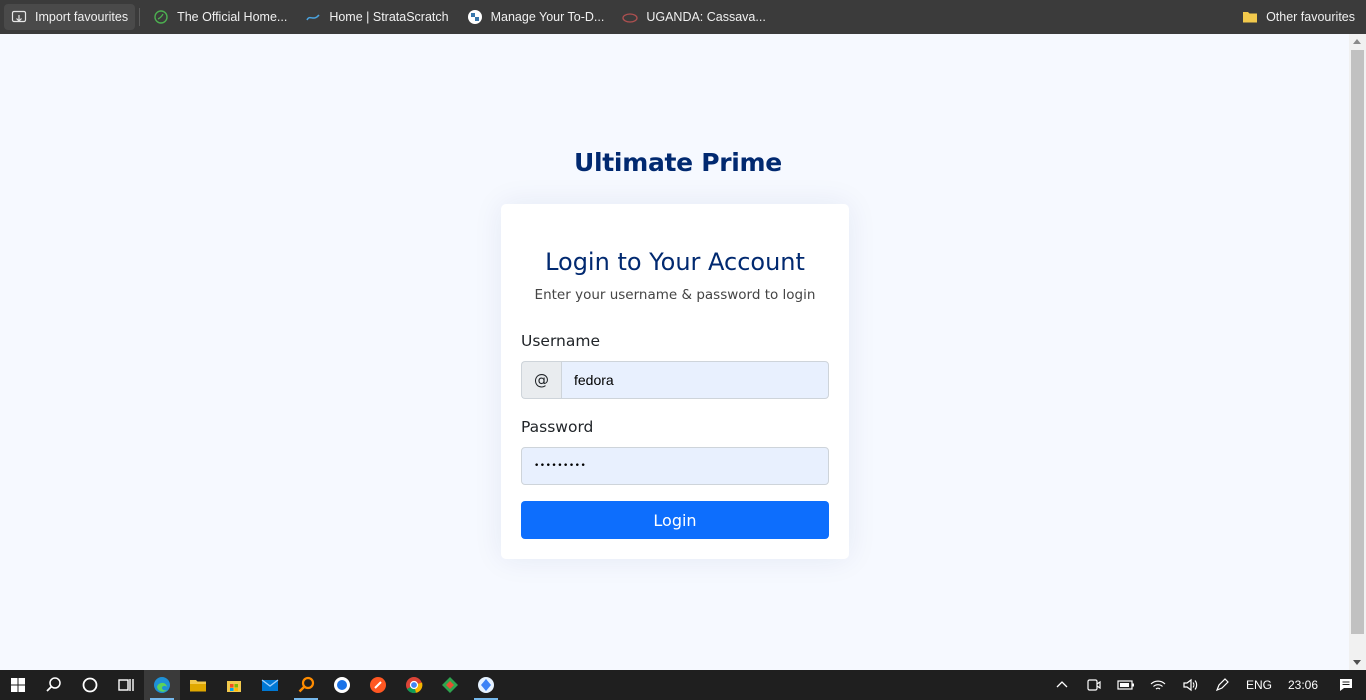 Image resolution: width=1366 pixels, height=700 pixels. Describe the element at coordinates (90, 685) in the screenshot. I see `cortana-icon` at that location.